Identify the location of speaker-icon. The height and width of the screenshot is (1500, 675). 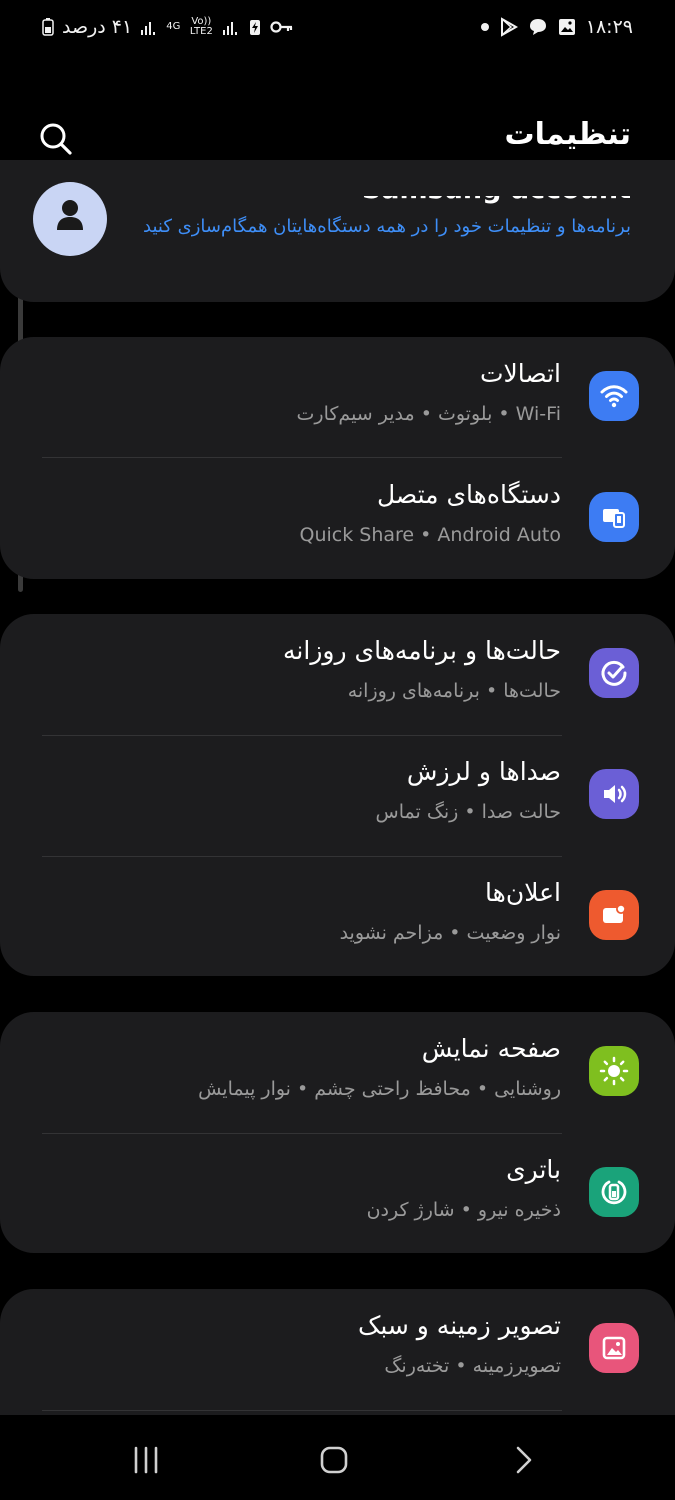
(615, 794).